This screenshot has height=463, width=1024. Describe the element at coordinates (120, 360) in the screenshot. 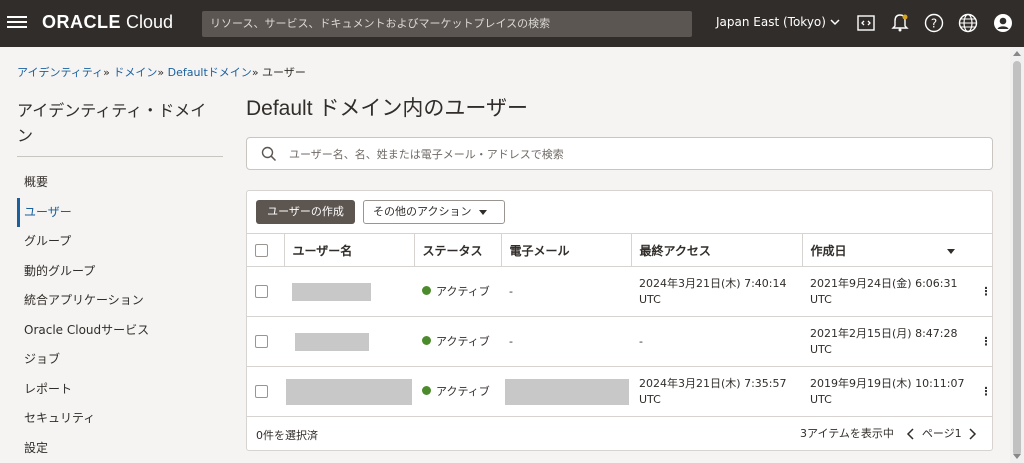

I see `sidebar-item-jobs: ジョブ` at that location.